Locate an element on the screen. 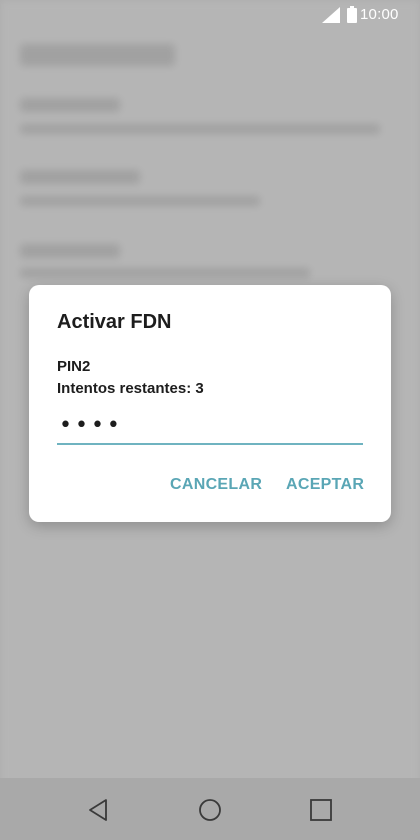 This screenshot has height=840, width=420. status-time: 10:00 is located at coordinates (379, 14).